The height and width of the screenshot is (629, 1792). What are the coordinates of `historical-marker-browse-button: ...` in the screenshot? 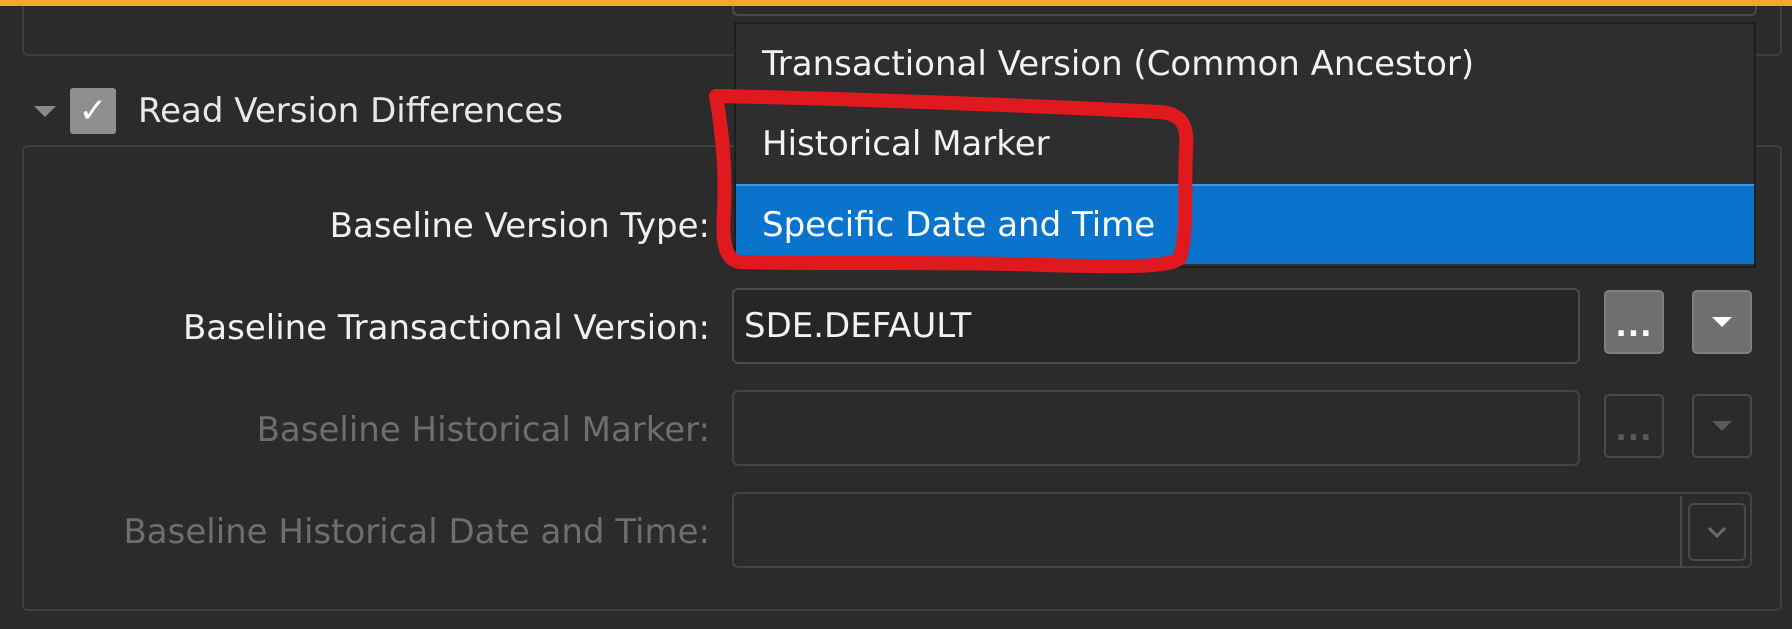 It's located at (1634, 426).